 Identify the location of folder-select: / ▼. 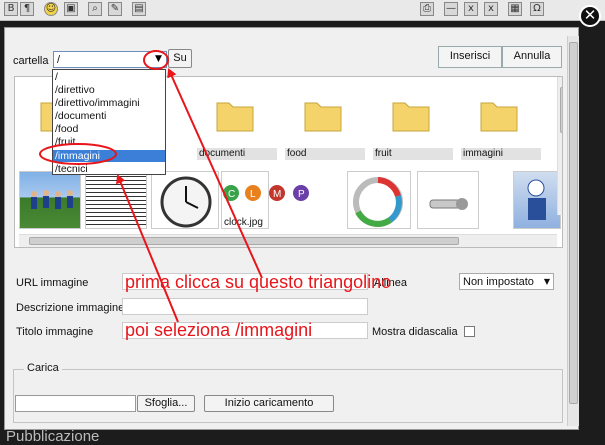
(110, 59).